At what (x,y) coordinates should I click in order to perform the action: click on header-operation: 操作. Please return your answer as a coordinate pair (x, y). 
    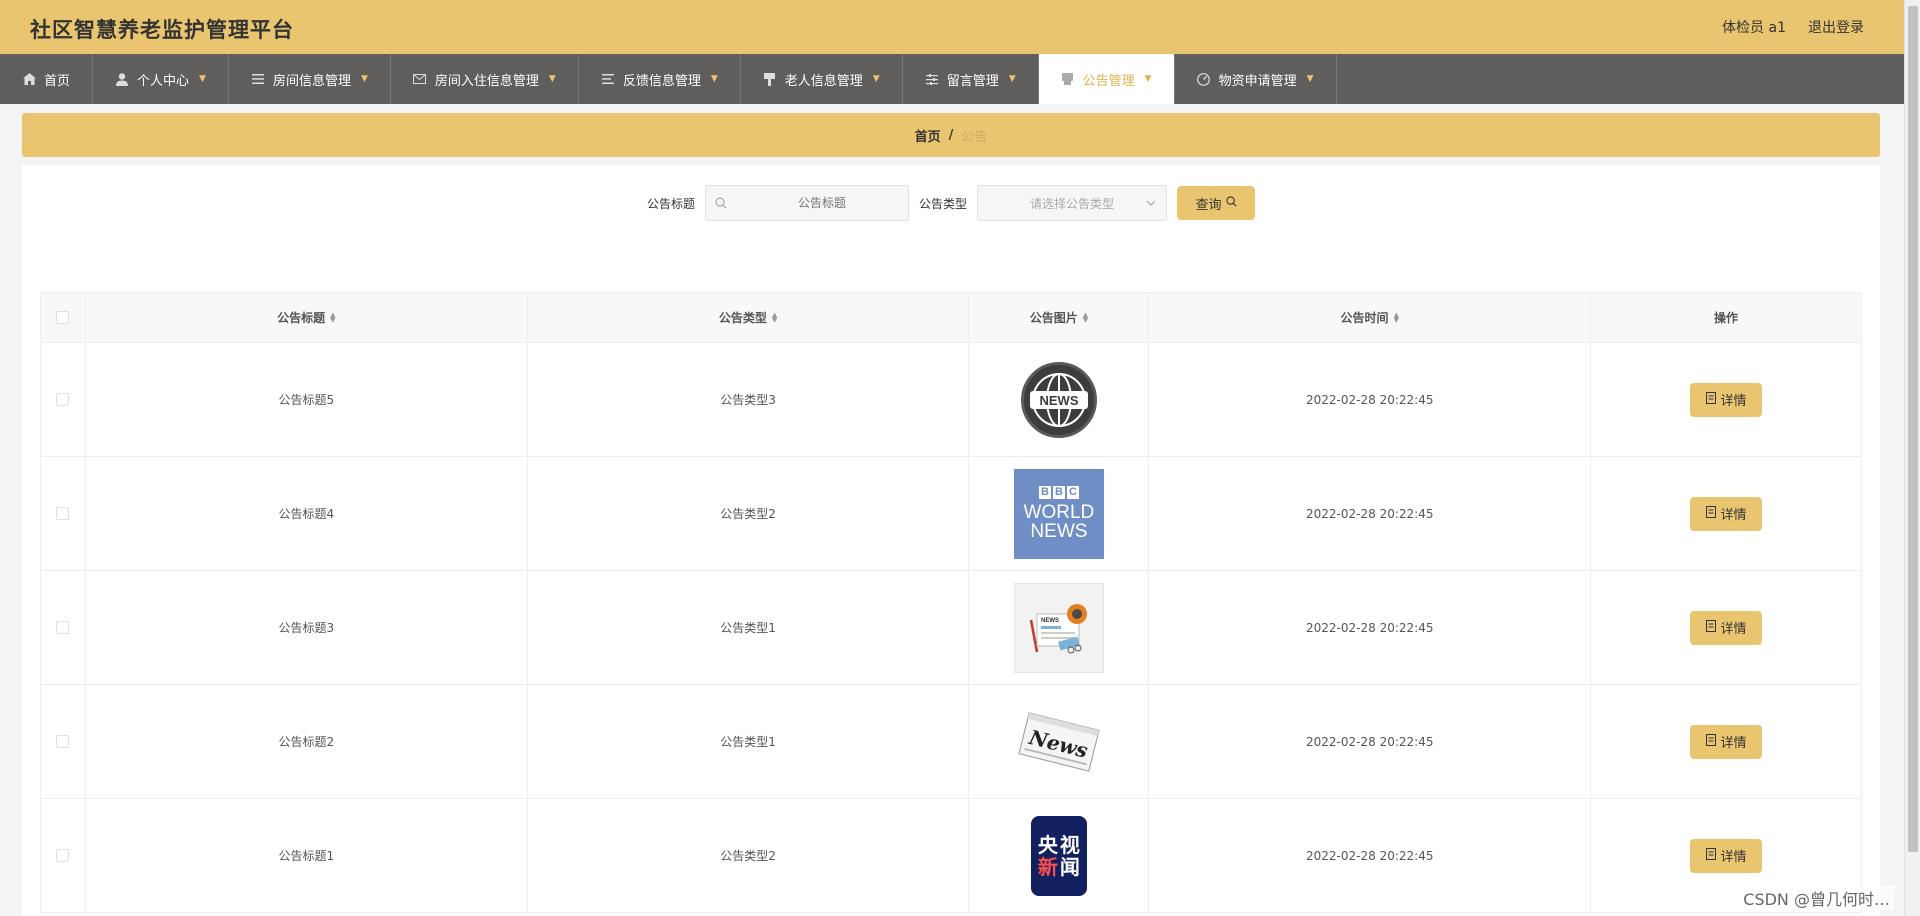
    Looking at the image, I should click on (1726, 317).